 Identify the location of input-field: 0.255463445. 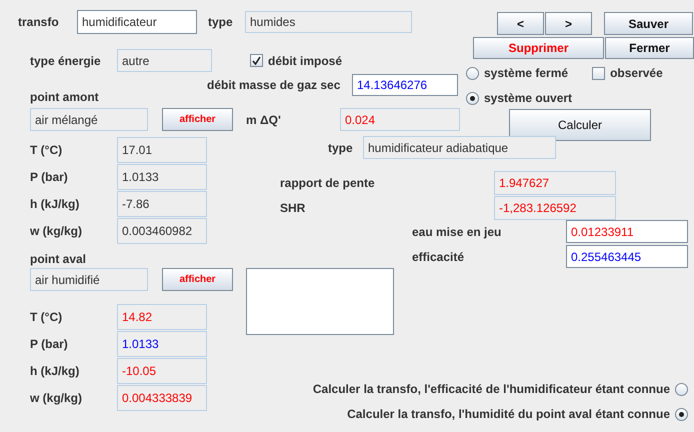
(627, 256).